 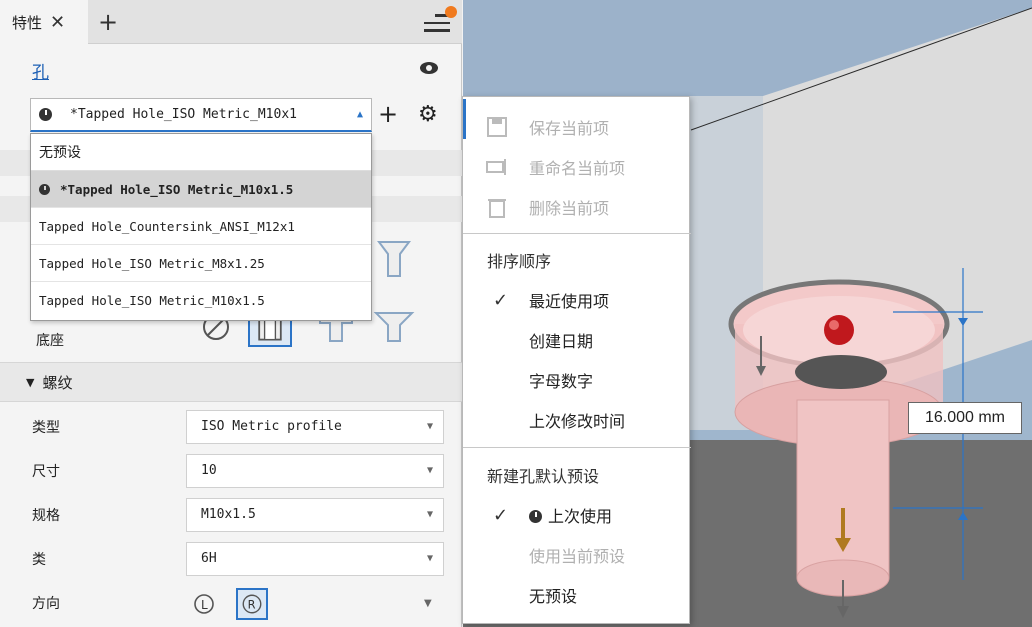 I want to click on add-preset-button: +, so click(x=388, y=114).